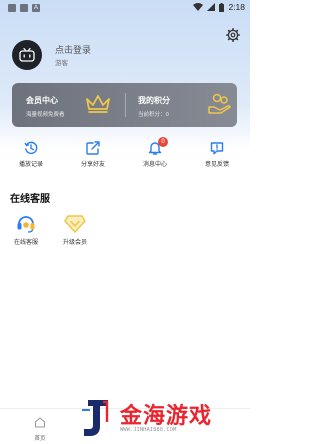 The height and width of the screenshot is (444, 320). What do you see at coordinates (219, 103) in the screenshot?
I see `coin-hand-icon` at bounding box center [219, 103].